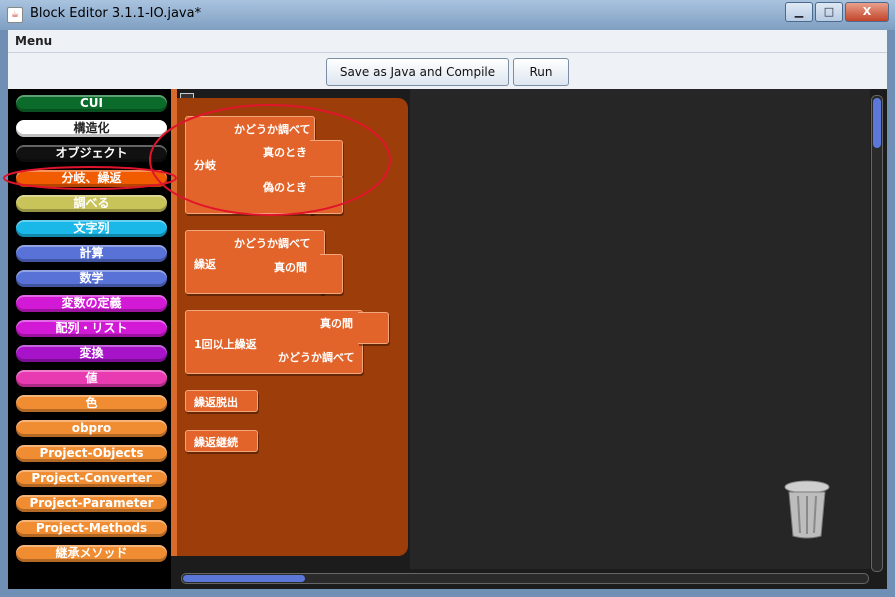 The width and height of the screenshot is (895, 597). What do you see at coordinates (270, 160) in the screenshot?
I see `highlight-ellipse-block` at bounding box center [270, 160].